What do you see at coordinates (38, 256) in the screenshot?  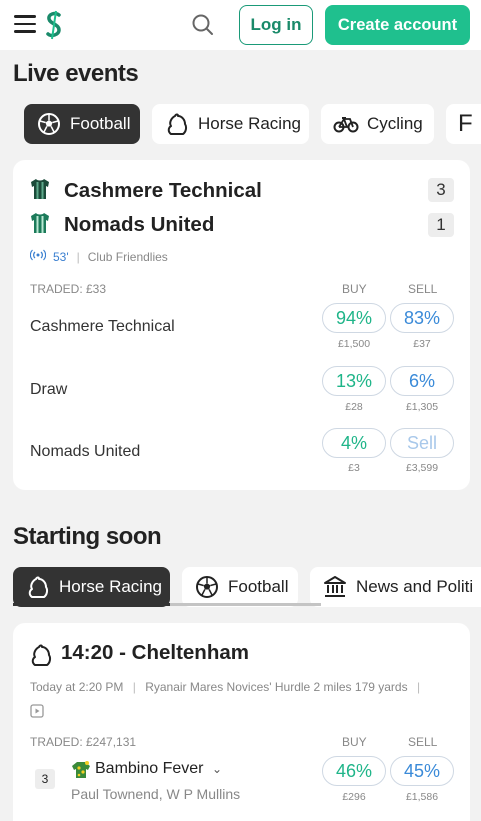 I see `live-signal-icon` at bounding box center [38, 256].